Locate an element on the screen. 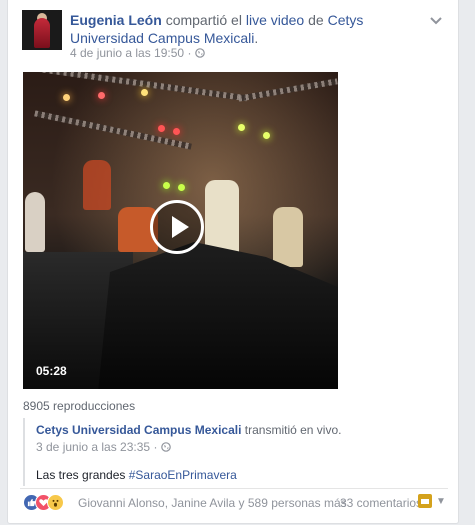  live-video-link: live video is located at coordinates (275, 20).